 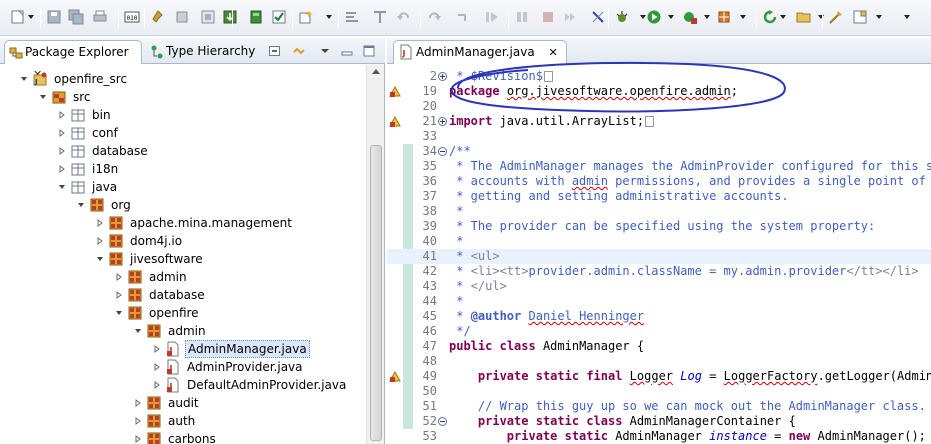 What do you see at coordinates (256, 17) in the screenshot?
I see `battery-icon` at bounding box center [256, 17].